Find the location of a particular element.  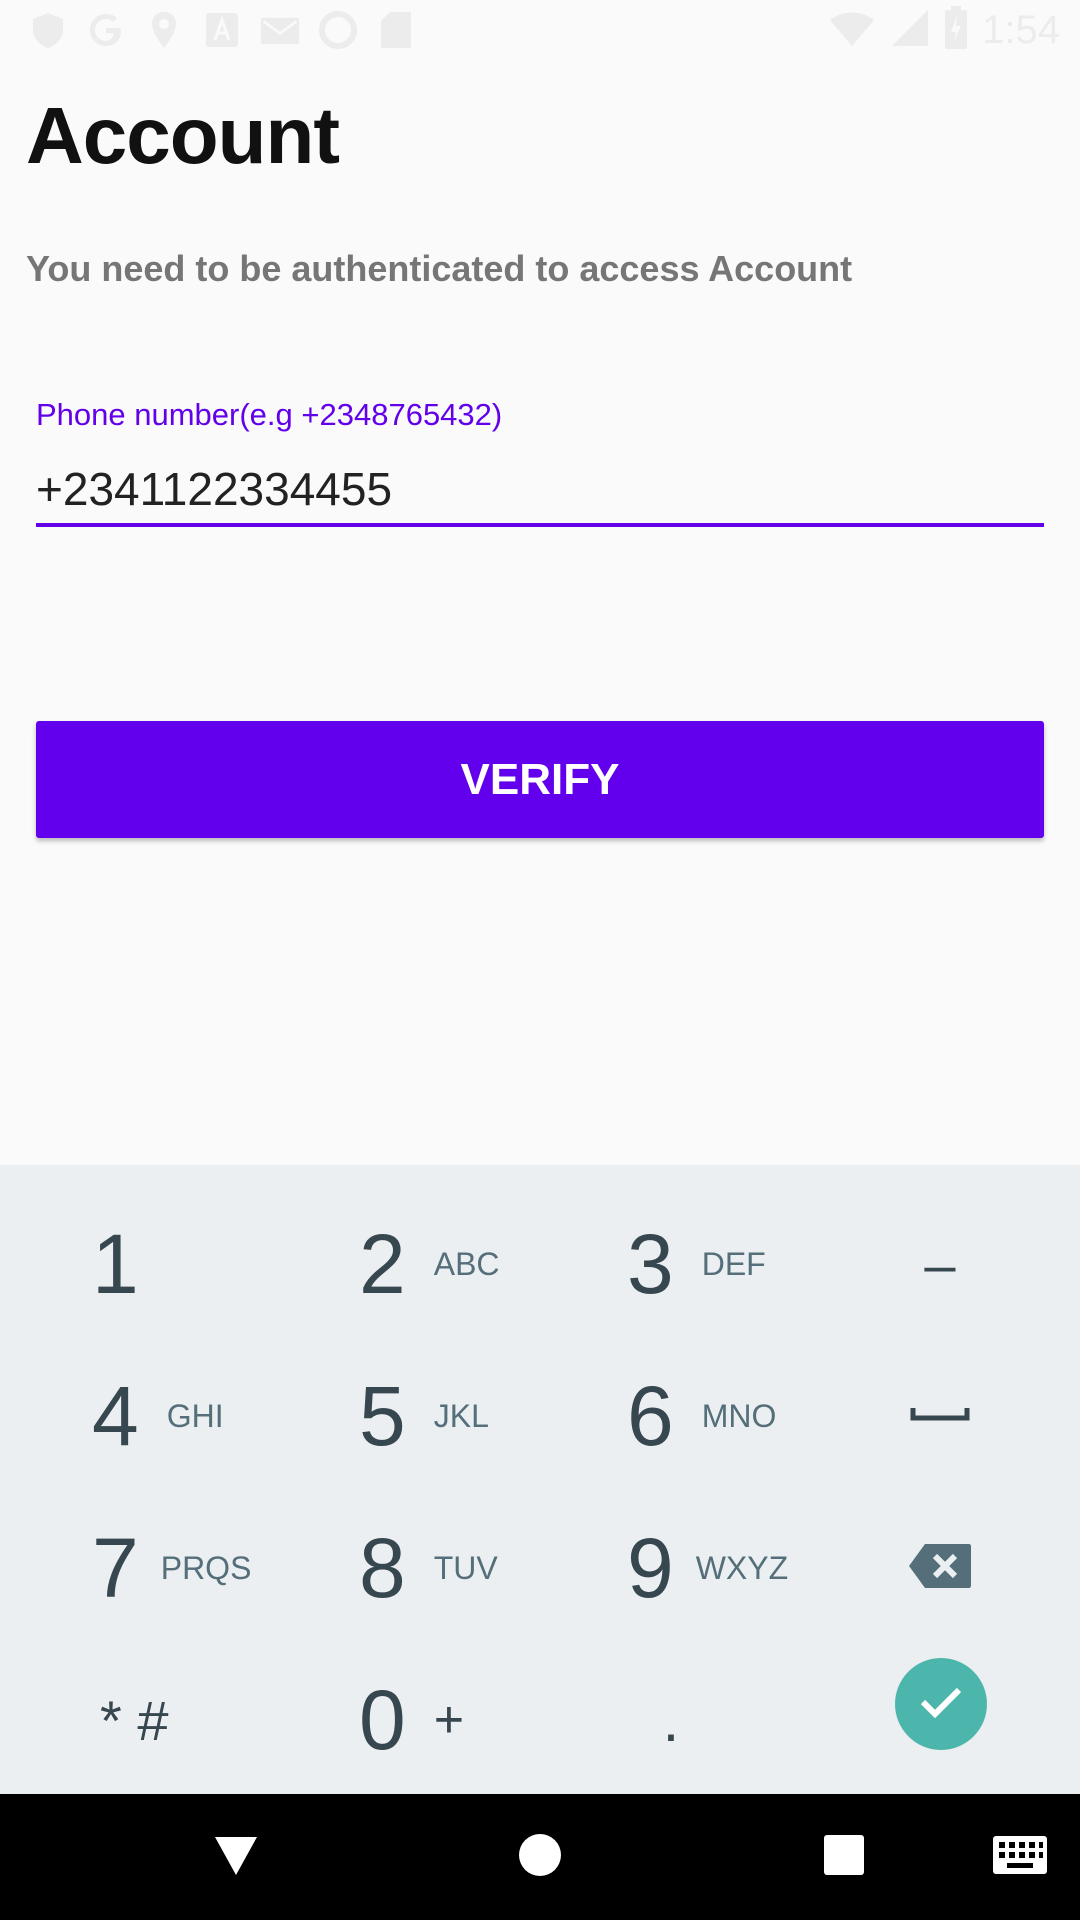

mail-icon is located at coordinates (280, 30).